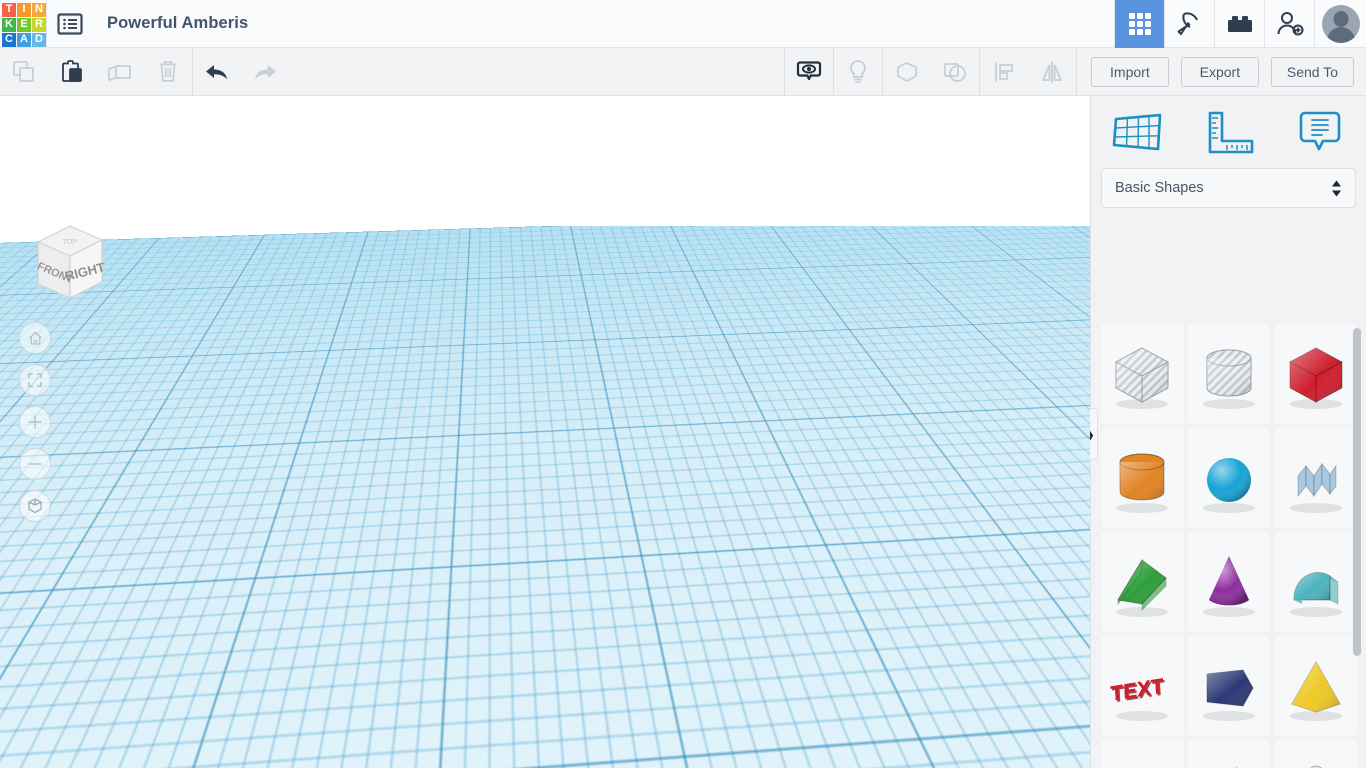 This screenshot has width=1366, height=768. I want to click on page-title: Powerful Amberis, so click(178, 23).